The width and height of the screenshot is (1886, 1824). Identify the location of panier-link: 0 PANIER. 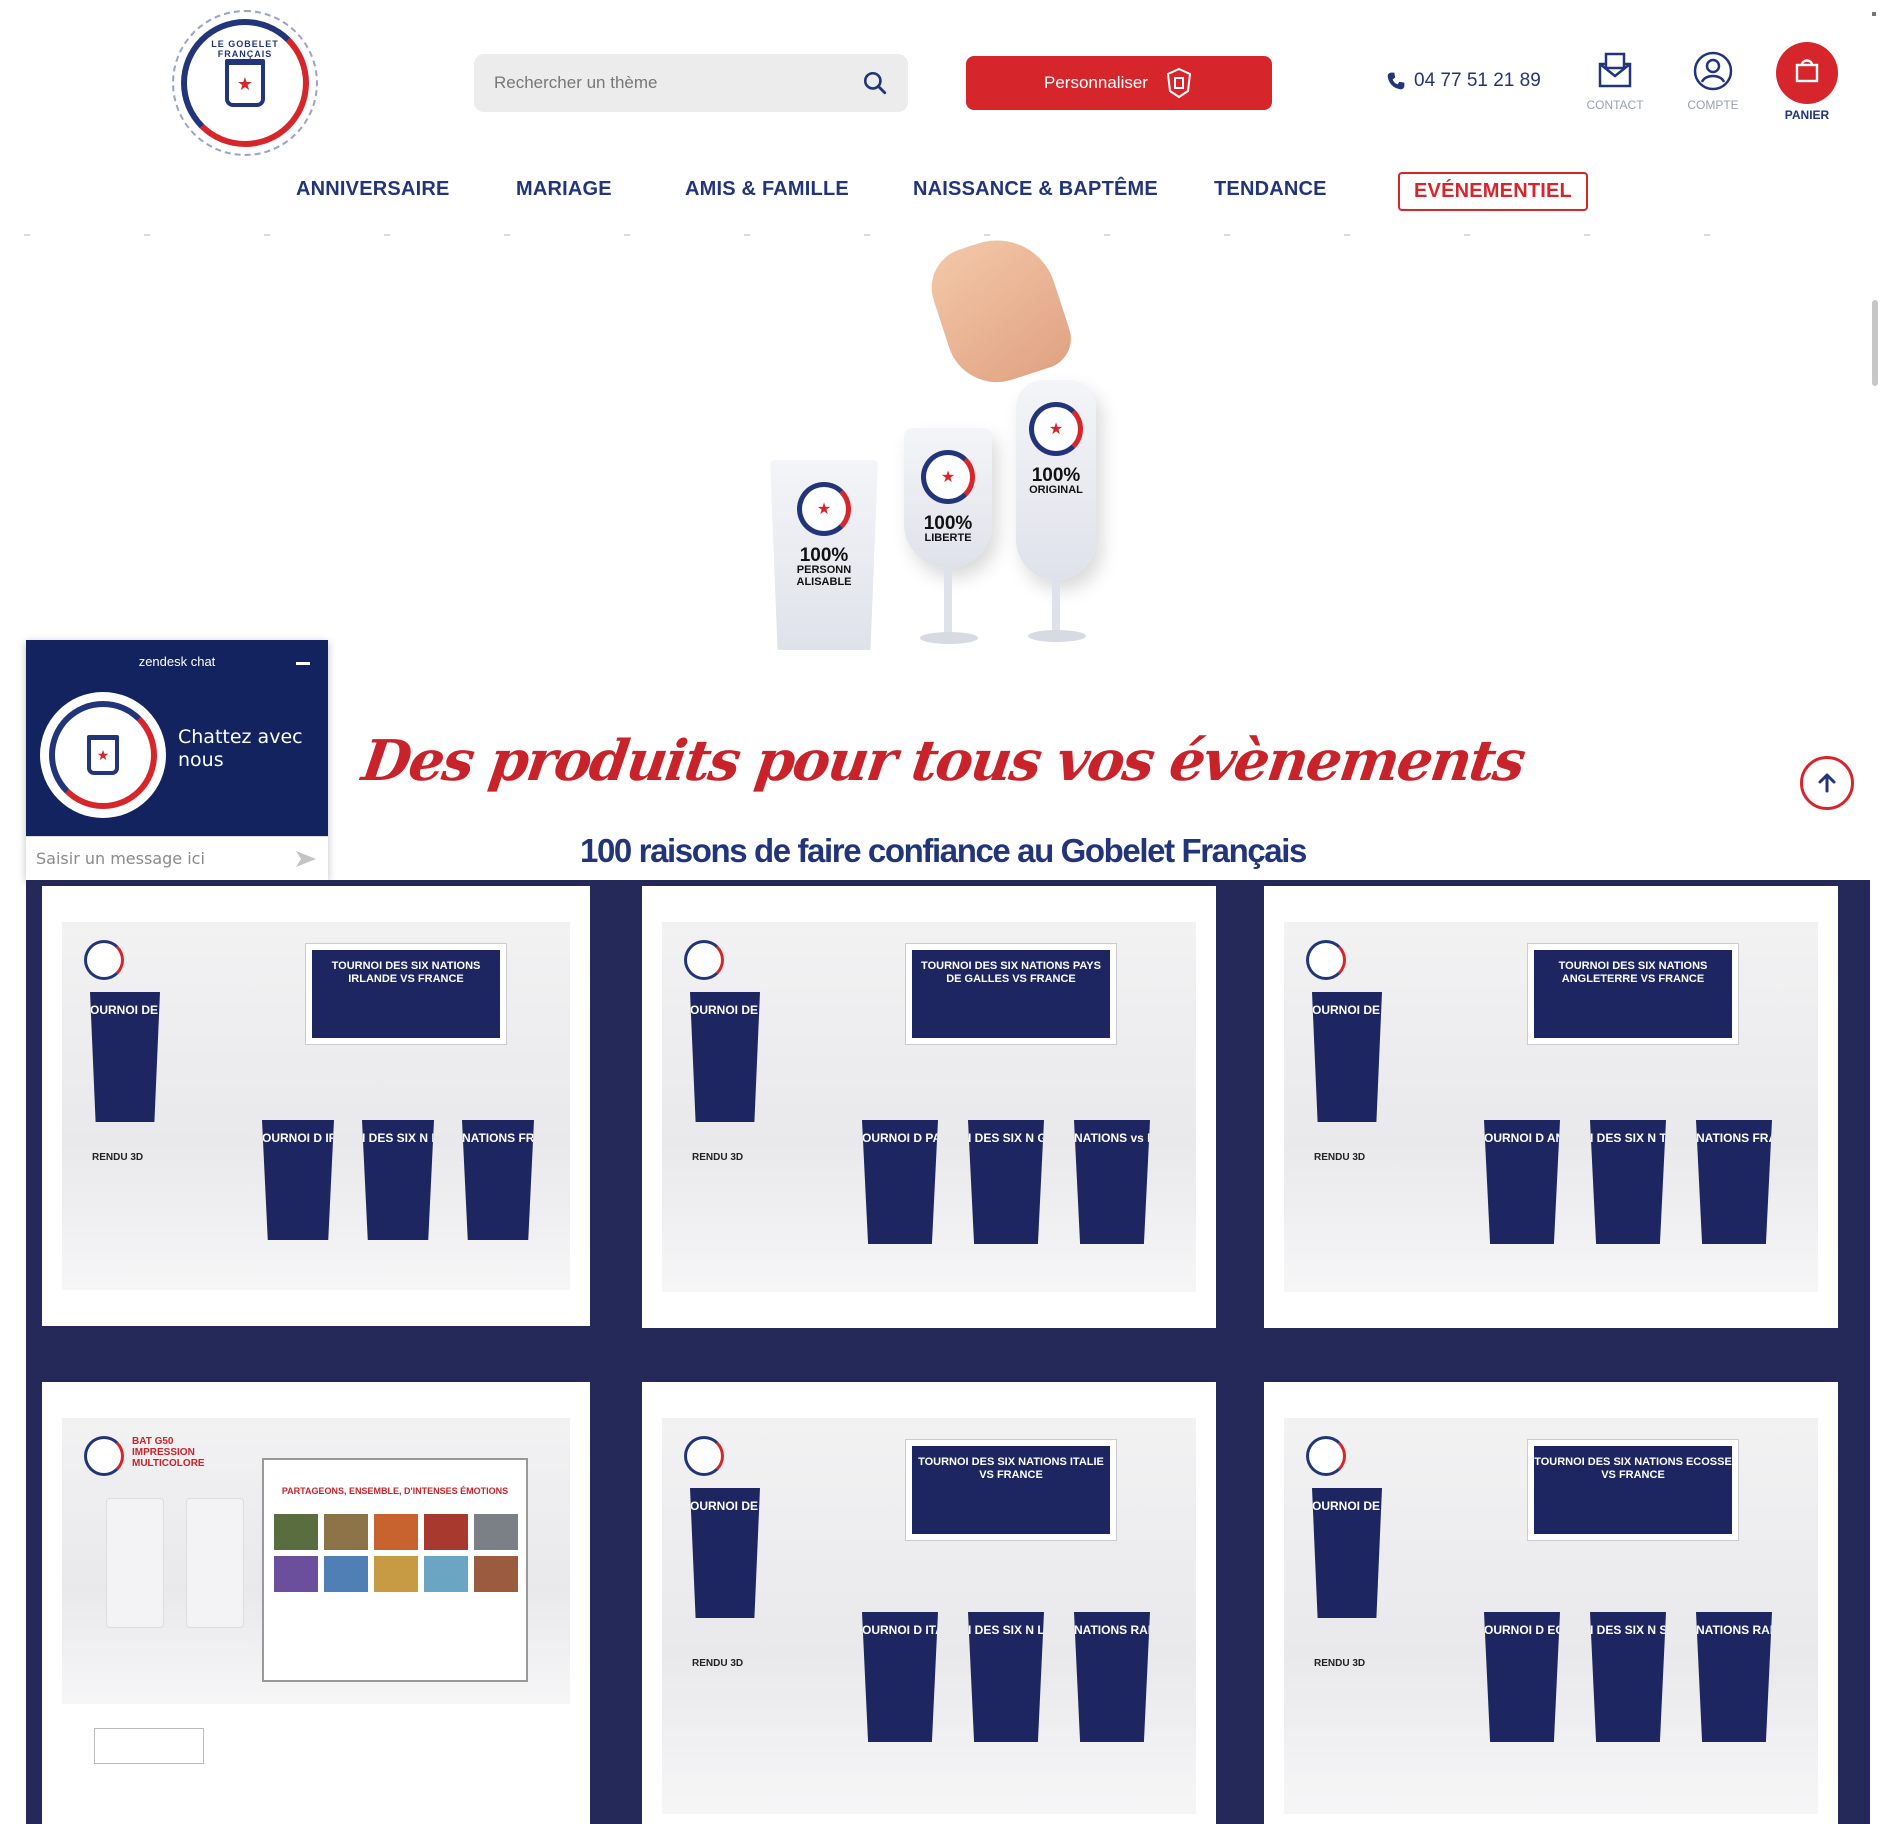
(1807, 82).